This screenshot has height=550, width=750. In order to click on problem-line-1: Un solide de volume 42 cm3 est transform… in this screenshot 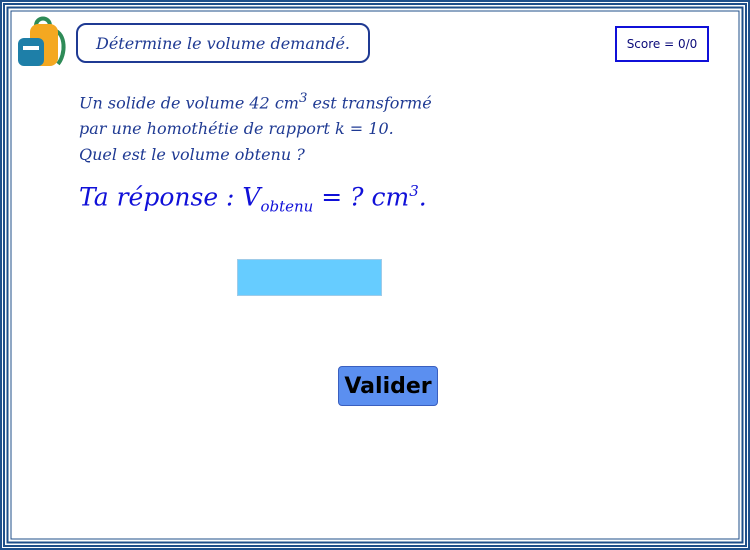, I will do `click(289, 101)`.